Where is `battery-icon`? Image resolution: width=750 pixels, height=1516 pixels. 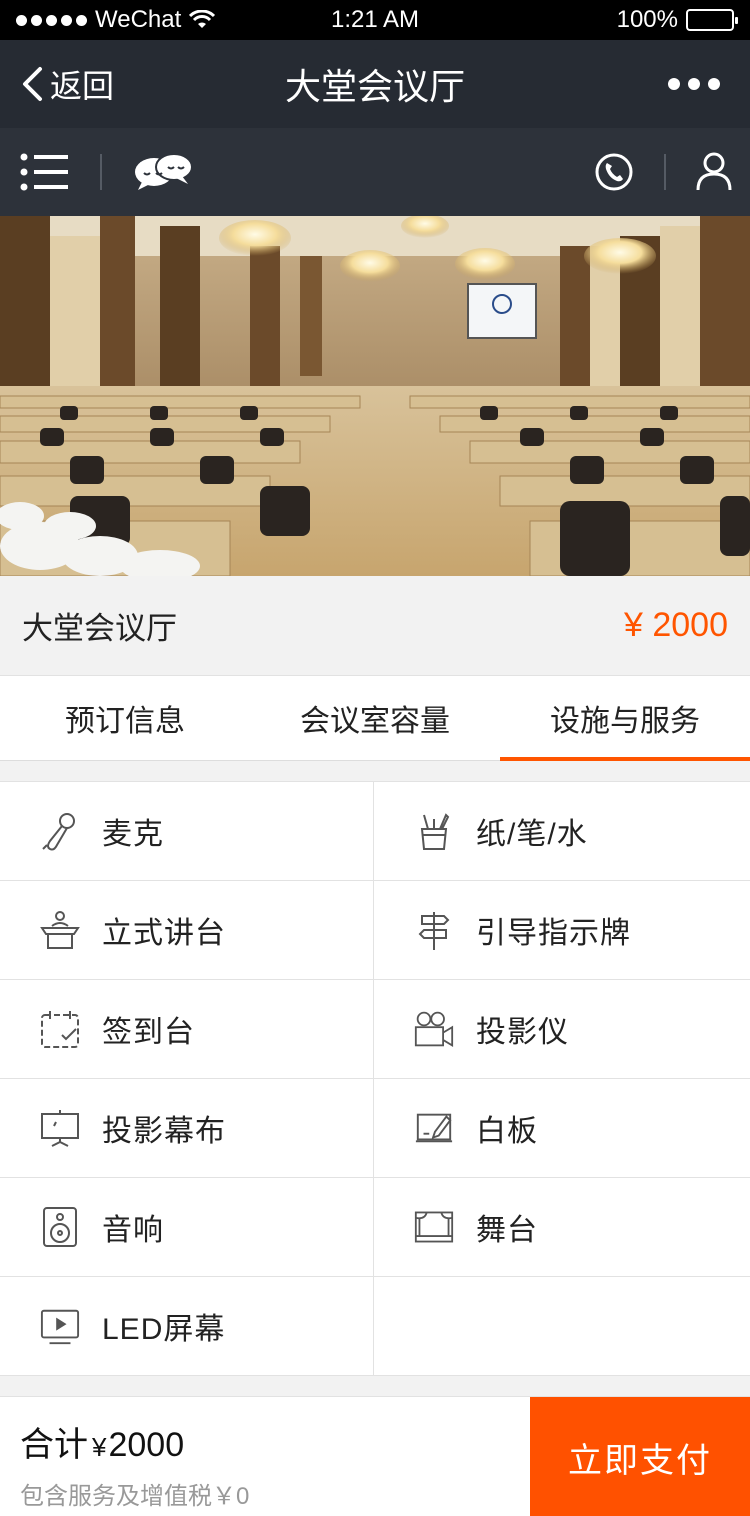 battery-icon is located at coordinates (712, 20).